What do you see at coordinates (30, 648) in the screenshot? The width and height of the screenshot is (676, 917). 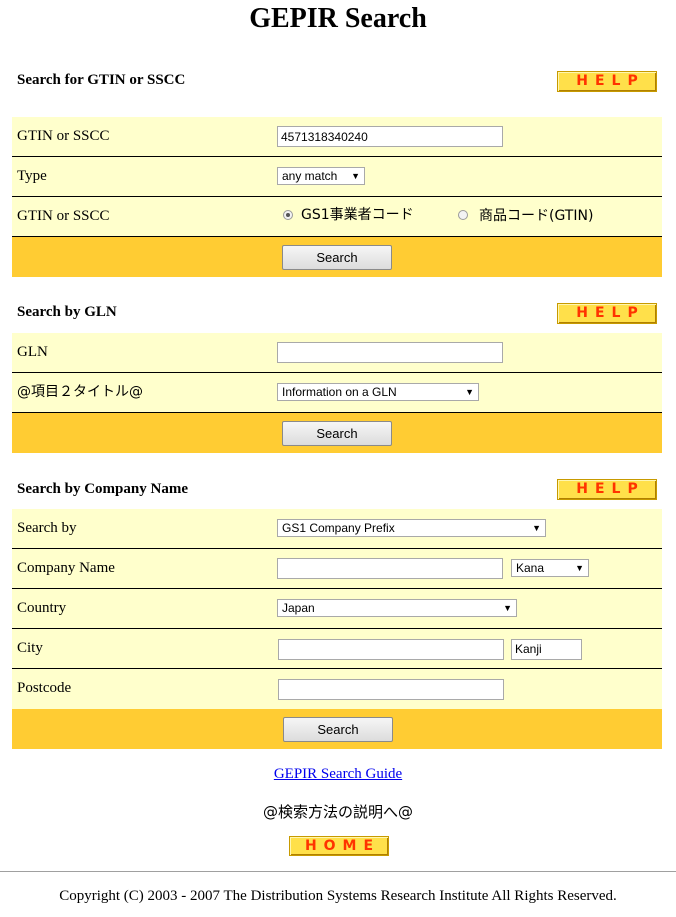 I see `company-city-label: City` at bounding box center [30, 648].